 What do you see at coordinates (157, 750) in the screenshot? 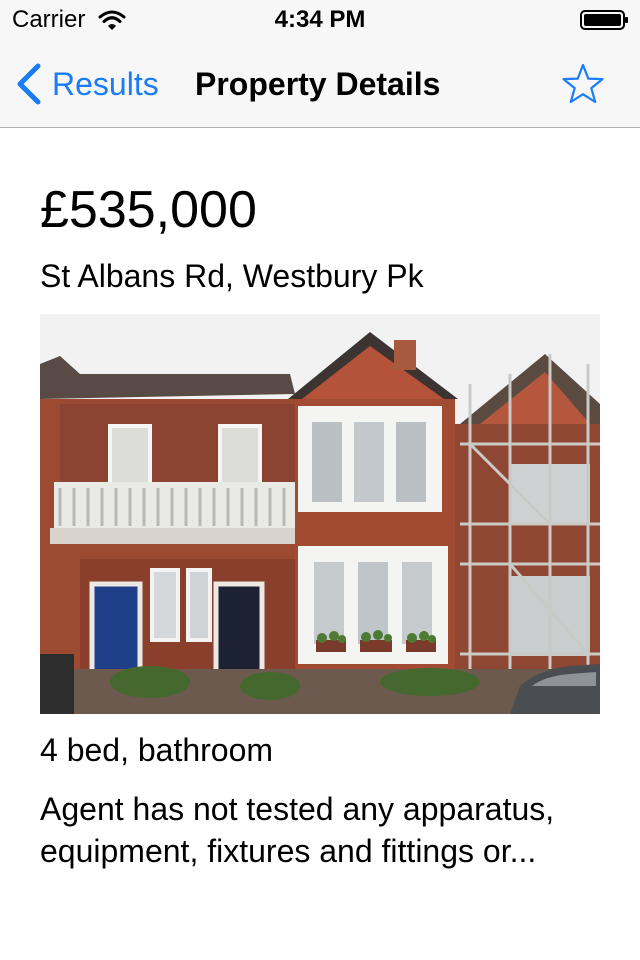
I see `property-rooms: 4 bed, bathroom` at bounding box center [157, 750].